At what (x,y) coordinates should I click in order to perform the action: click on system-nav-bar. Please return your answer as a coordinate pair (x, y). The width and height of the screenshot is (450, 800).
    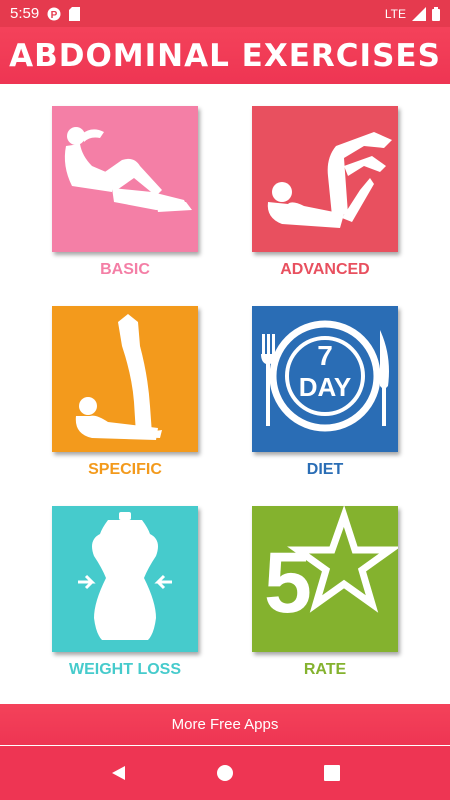
    Looking at the image, I should click on (225, 773).